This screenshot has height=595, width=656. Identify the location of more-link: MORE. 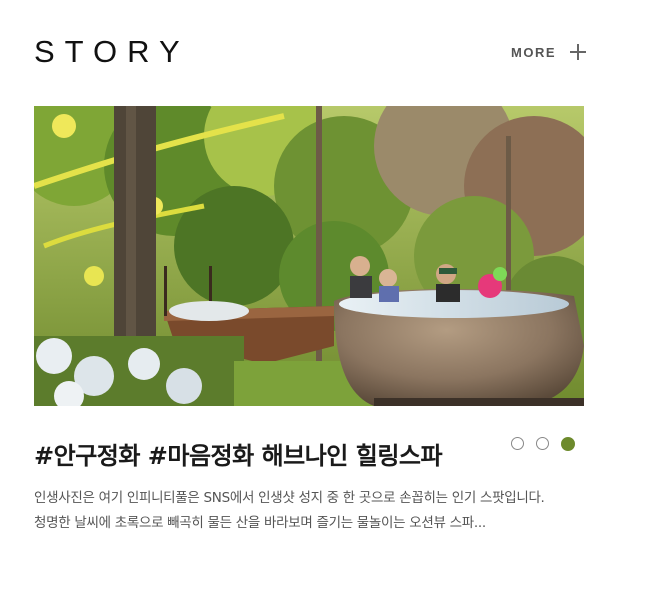
(548, 52).